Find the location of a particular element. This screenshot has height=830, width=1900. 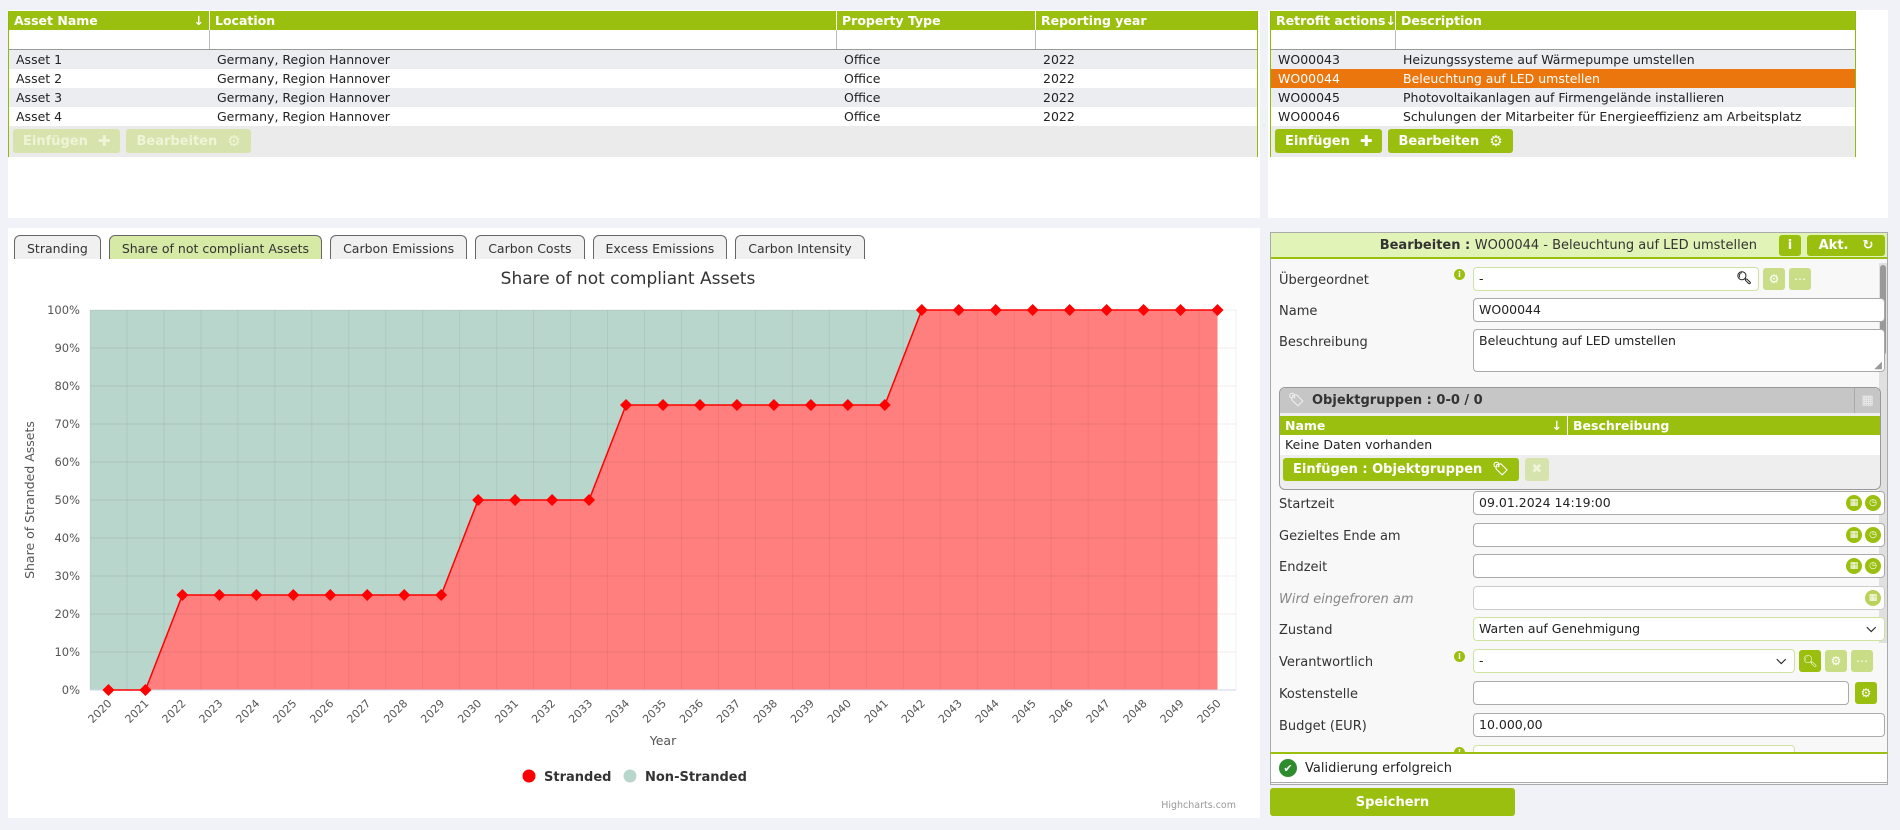

search-icon: 🔍︎ is located at coordinates (1744, 278).